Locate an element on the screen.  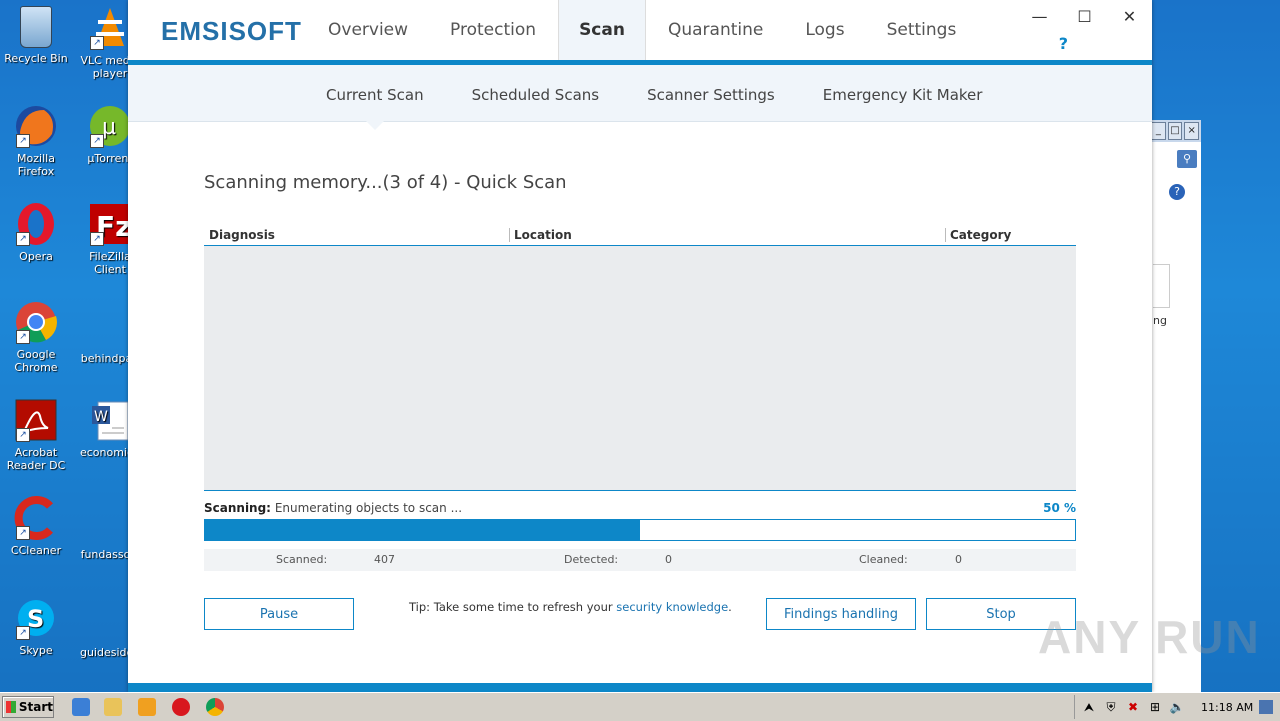
detected-label: Detected: is located at coordinates (591, 559).